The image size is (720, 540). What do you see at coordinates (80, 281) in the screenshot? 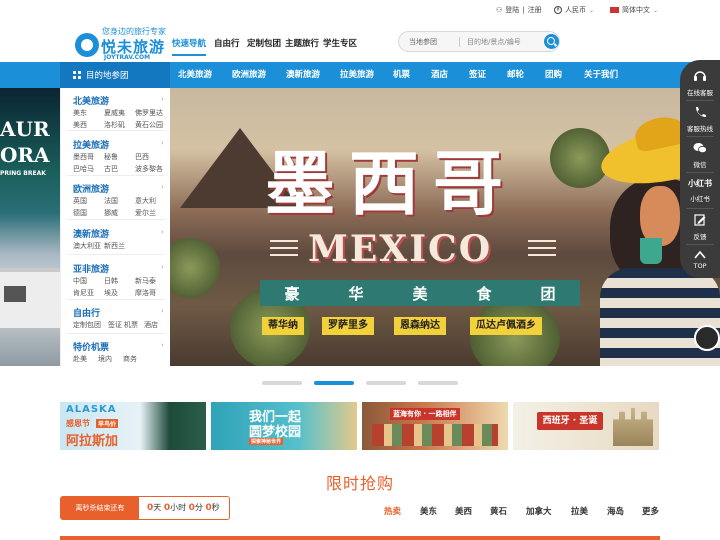
I see `dest-city: 中国` at bounding box center [80, 281].